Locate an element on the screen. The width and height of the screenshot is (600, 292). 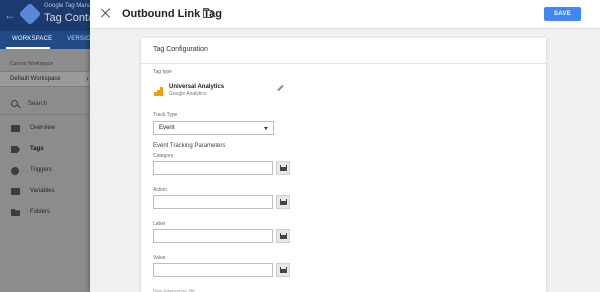
sidebar-item-label: Variables is located at coordinates (42, 191).